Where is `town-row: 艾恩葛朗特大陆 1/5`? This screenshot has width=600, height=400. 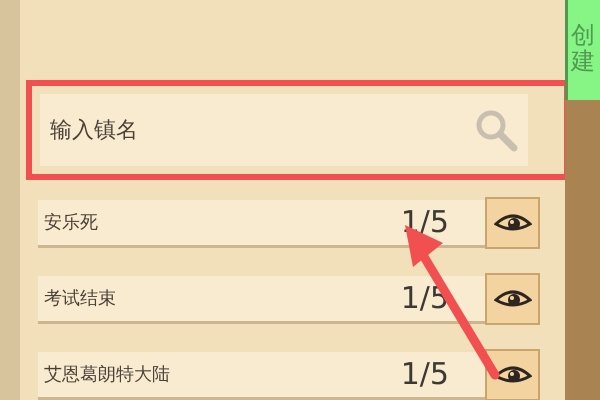
town-row: 艾恩葛朗特大陆 1/5 is located at coordinates (289, 374).